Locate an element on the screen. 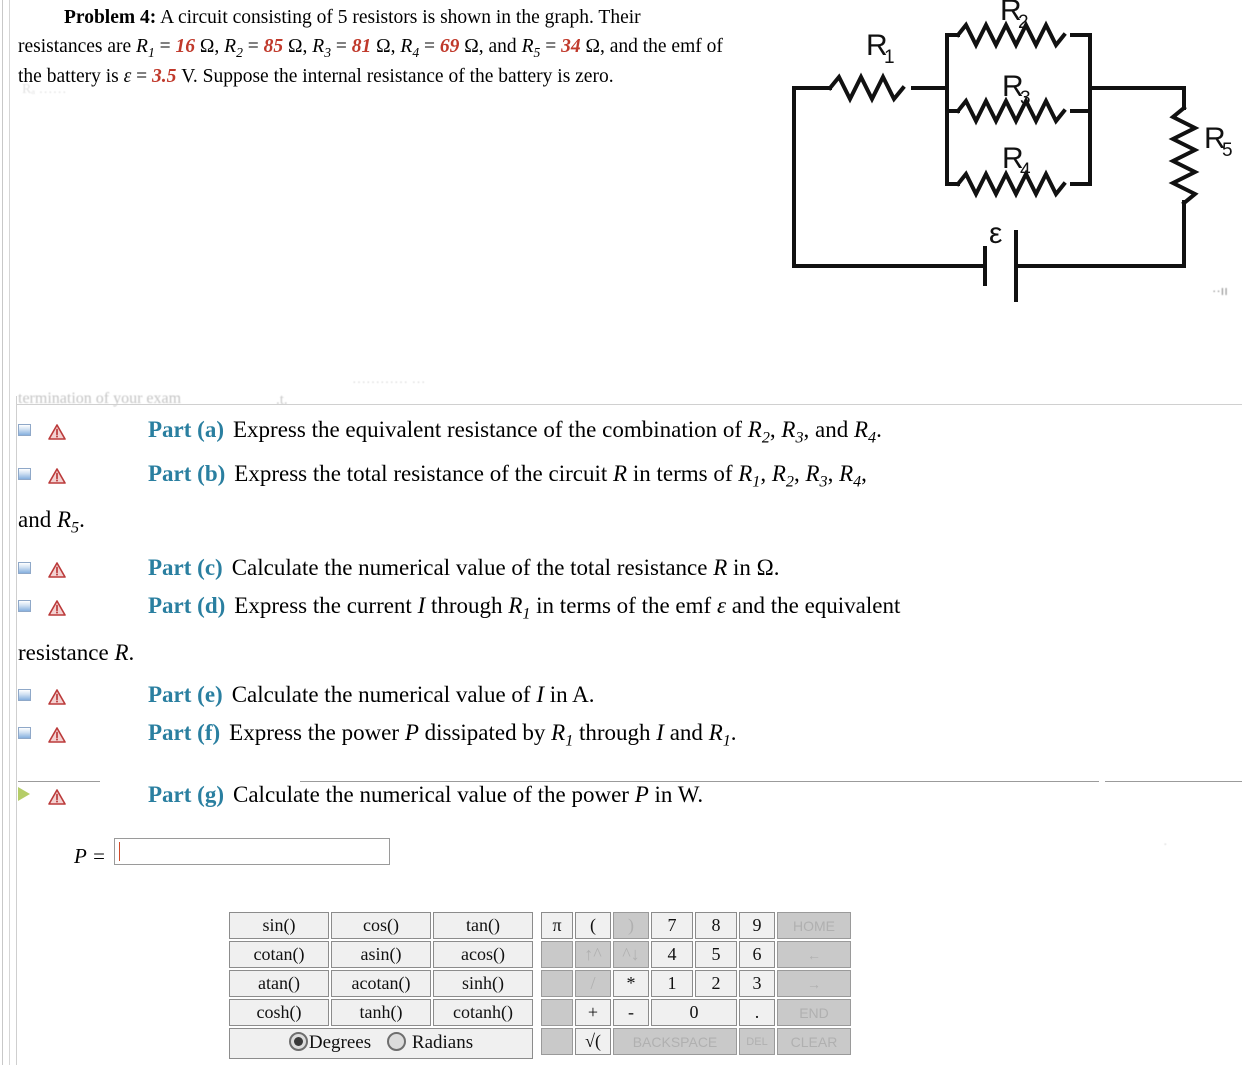  fn-button-sinh: sinh() is located at coordinates (483, 983).